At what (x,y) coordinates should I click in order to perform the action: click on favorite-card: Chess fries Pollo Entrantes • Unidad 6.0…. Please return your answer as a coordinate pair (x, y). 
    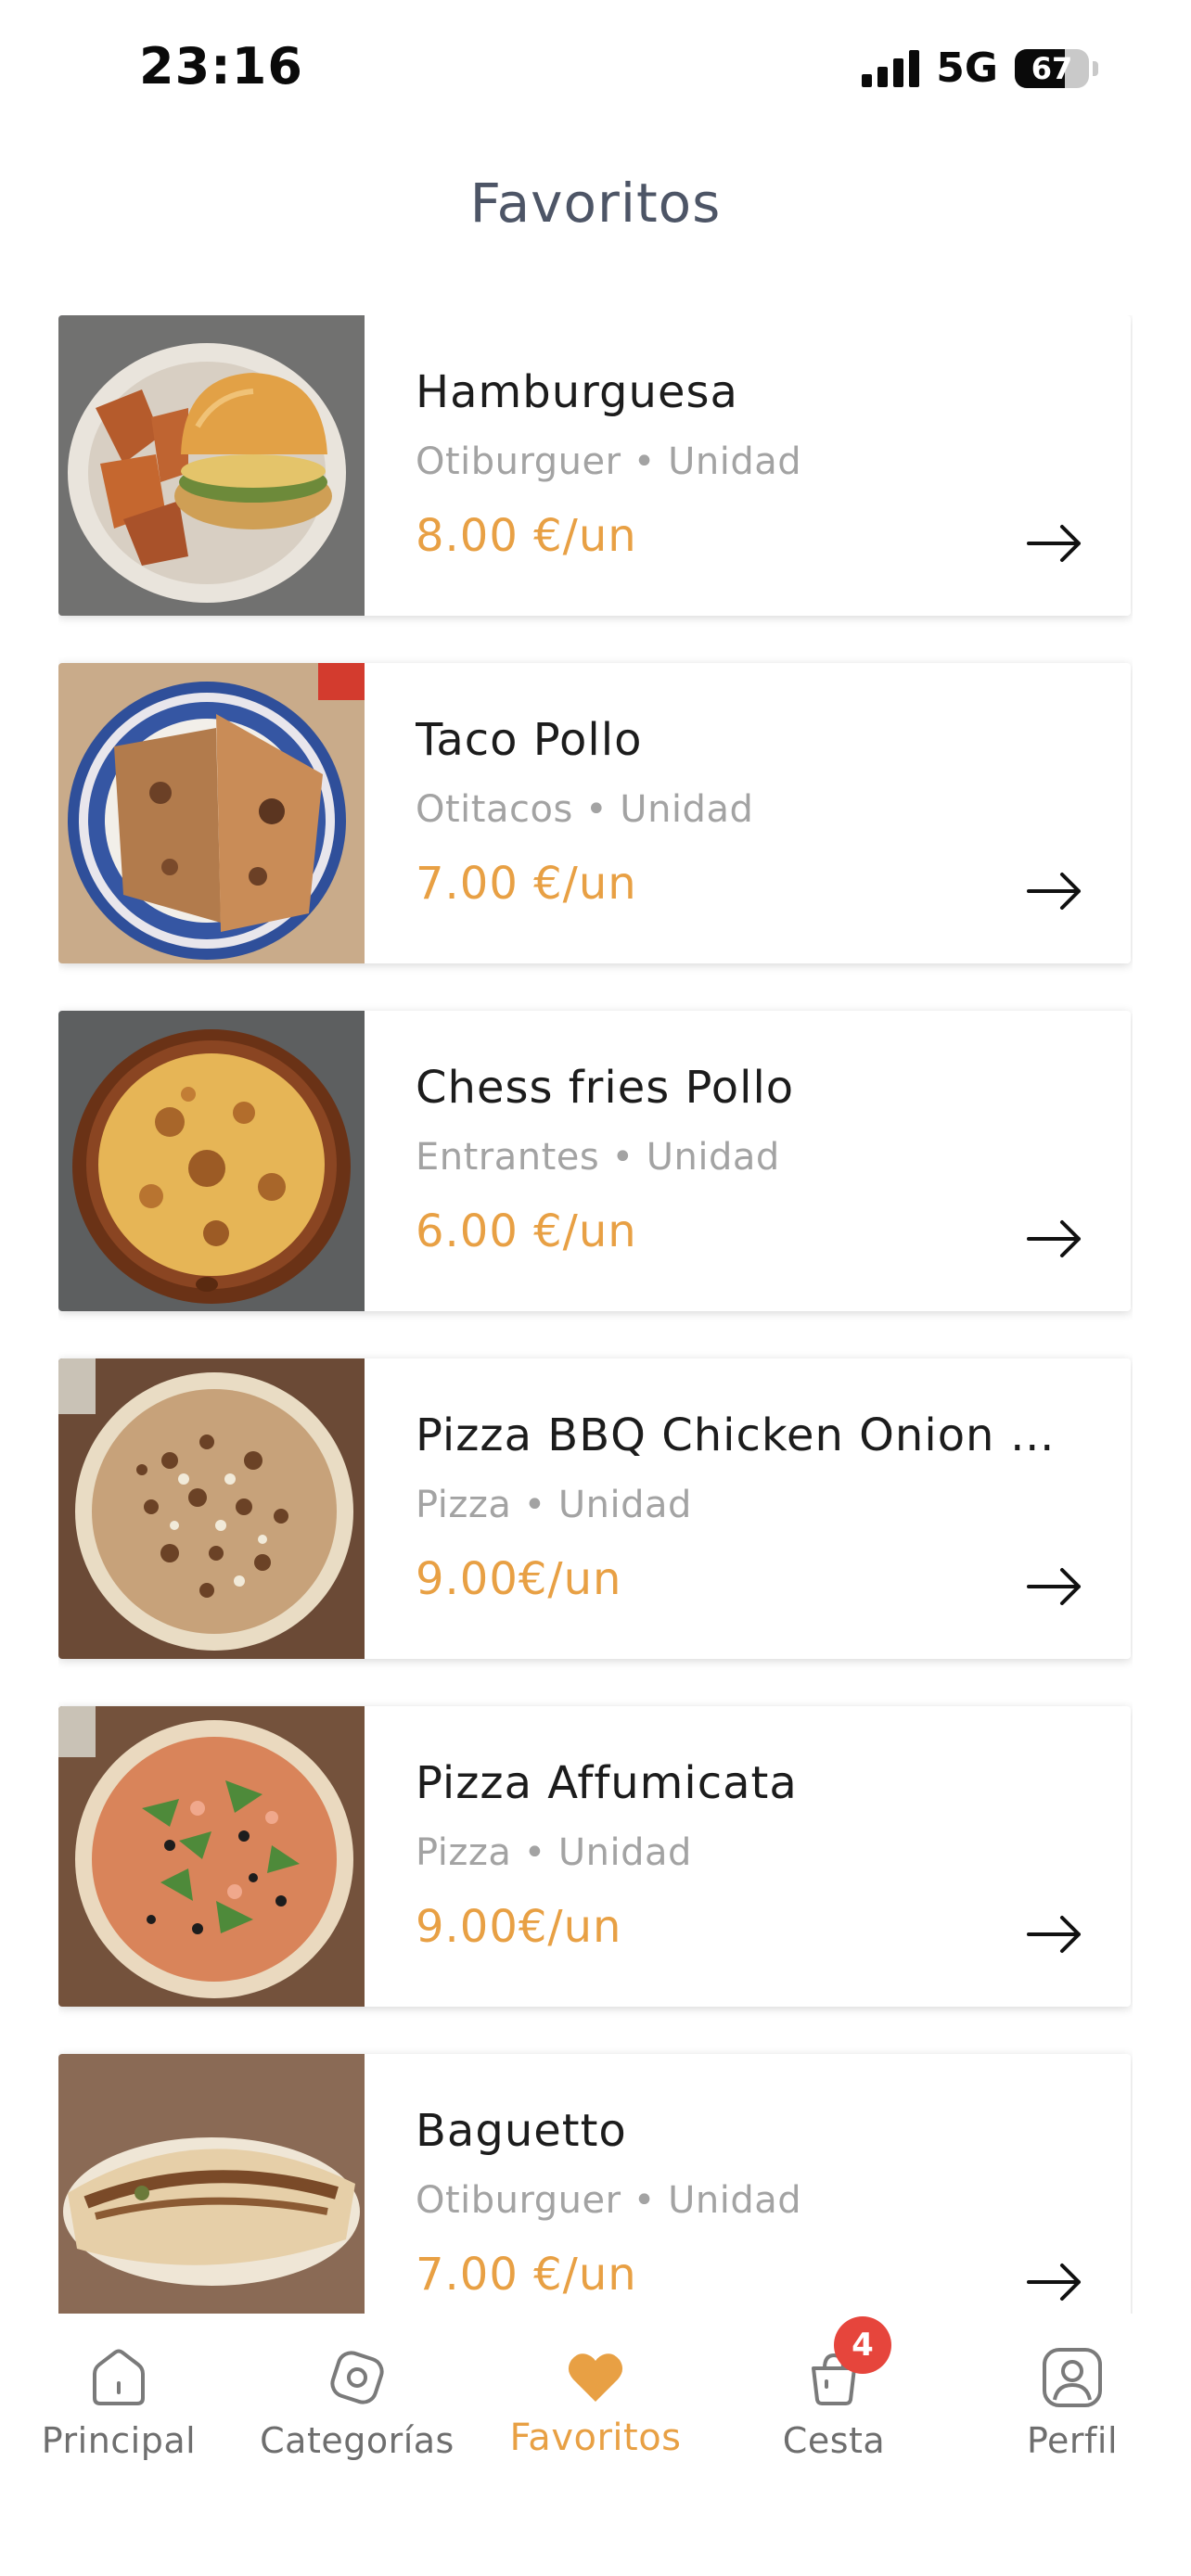
    Looking at the image, I should click on (594, 1161).